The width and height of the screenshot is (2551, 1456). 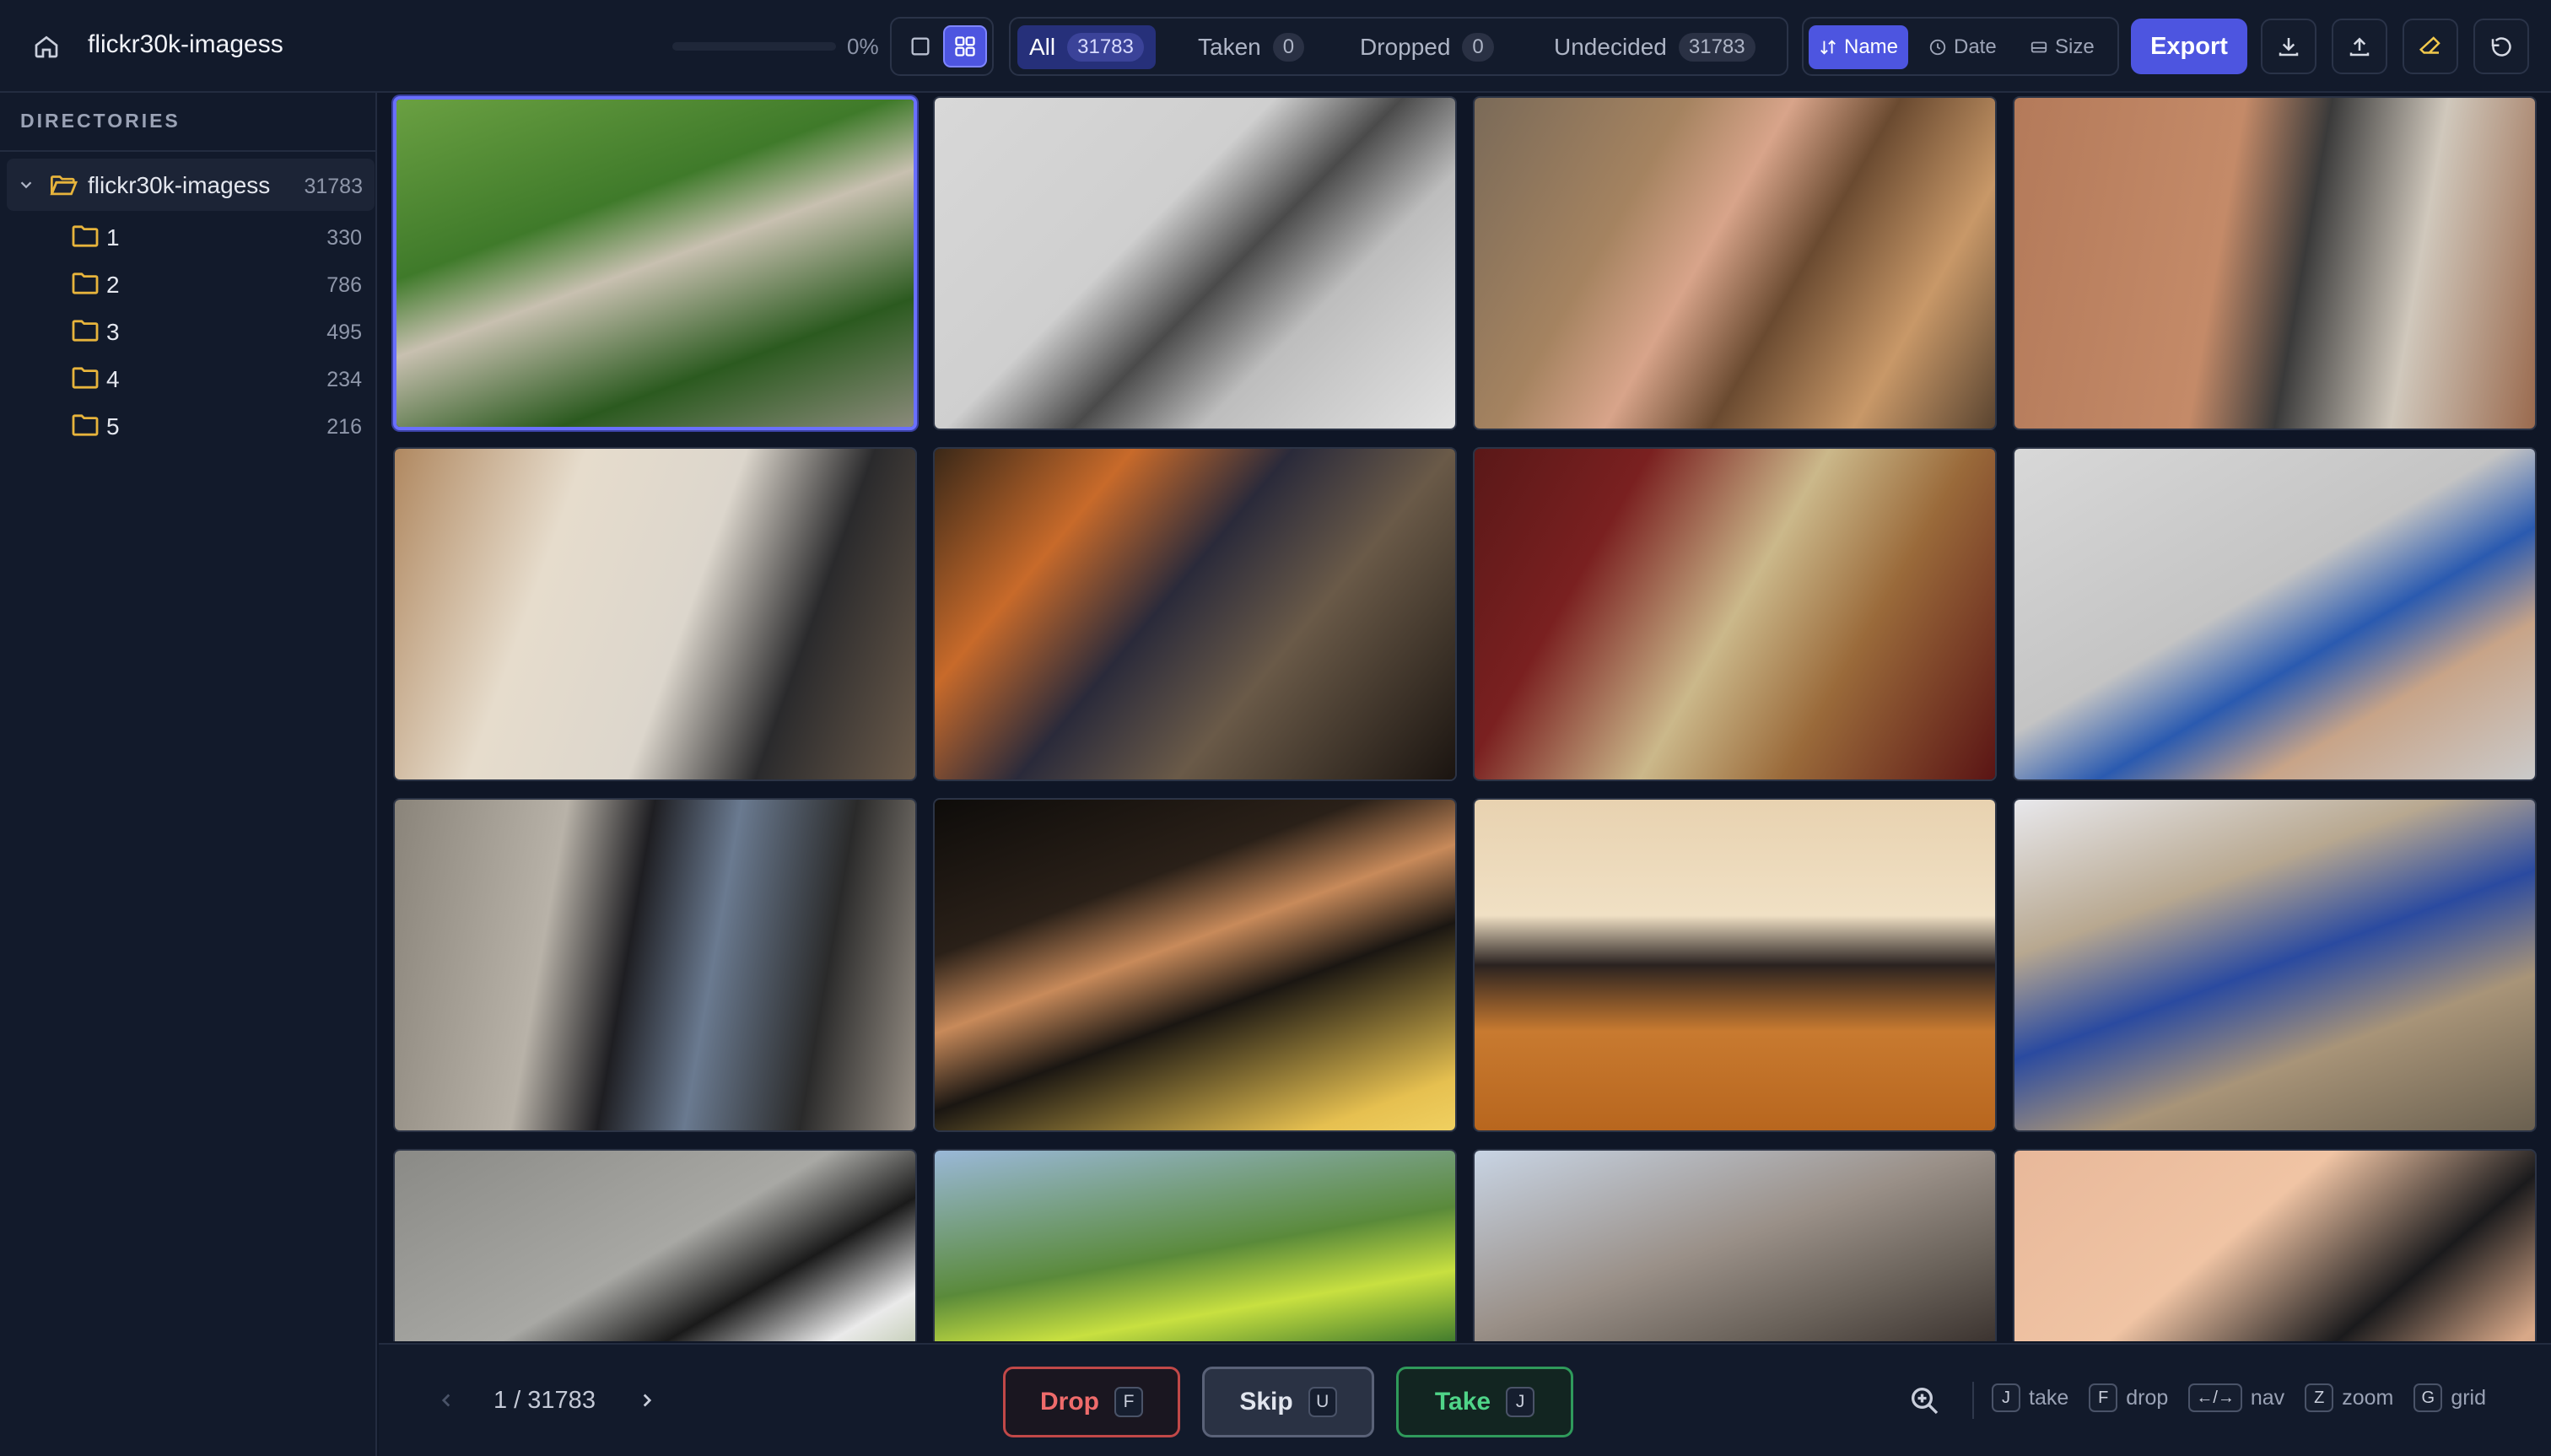 What do you see at coordinates (344, 238) in the screenshot?
I see `folder-item-count: 330` at bounding box center [344, 238].